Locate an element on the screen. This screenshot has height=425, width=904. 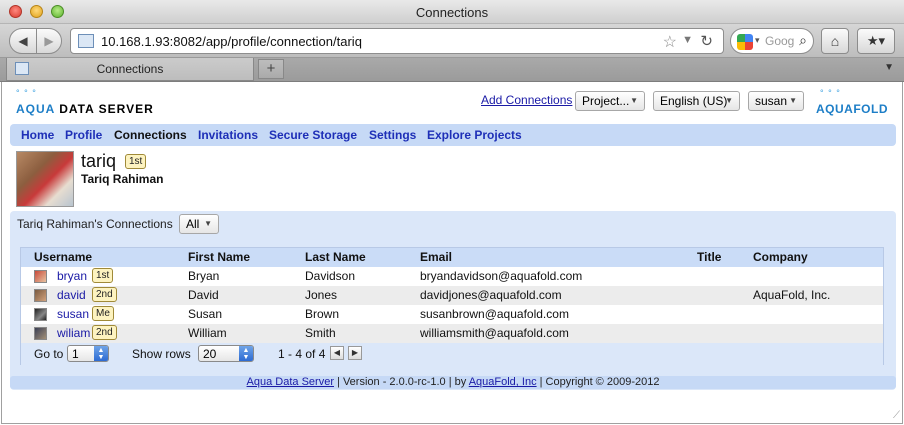
back-button: ◀ is located at coordinates (23, 41).